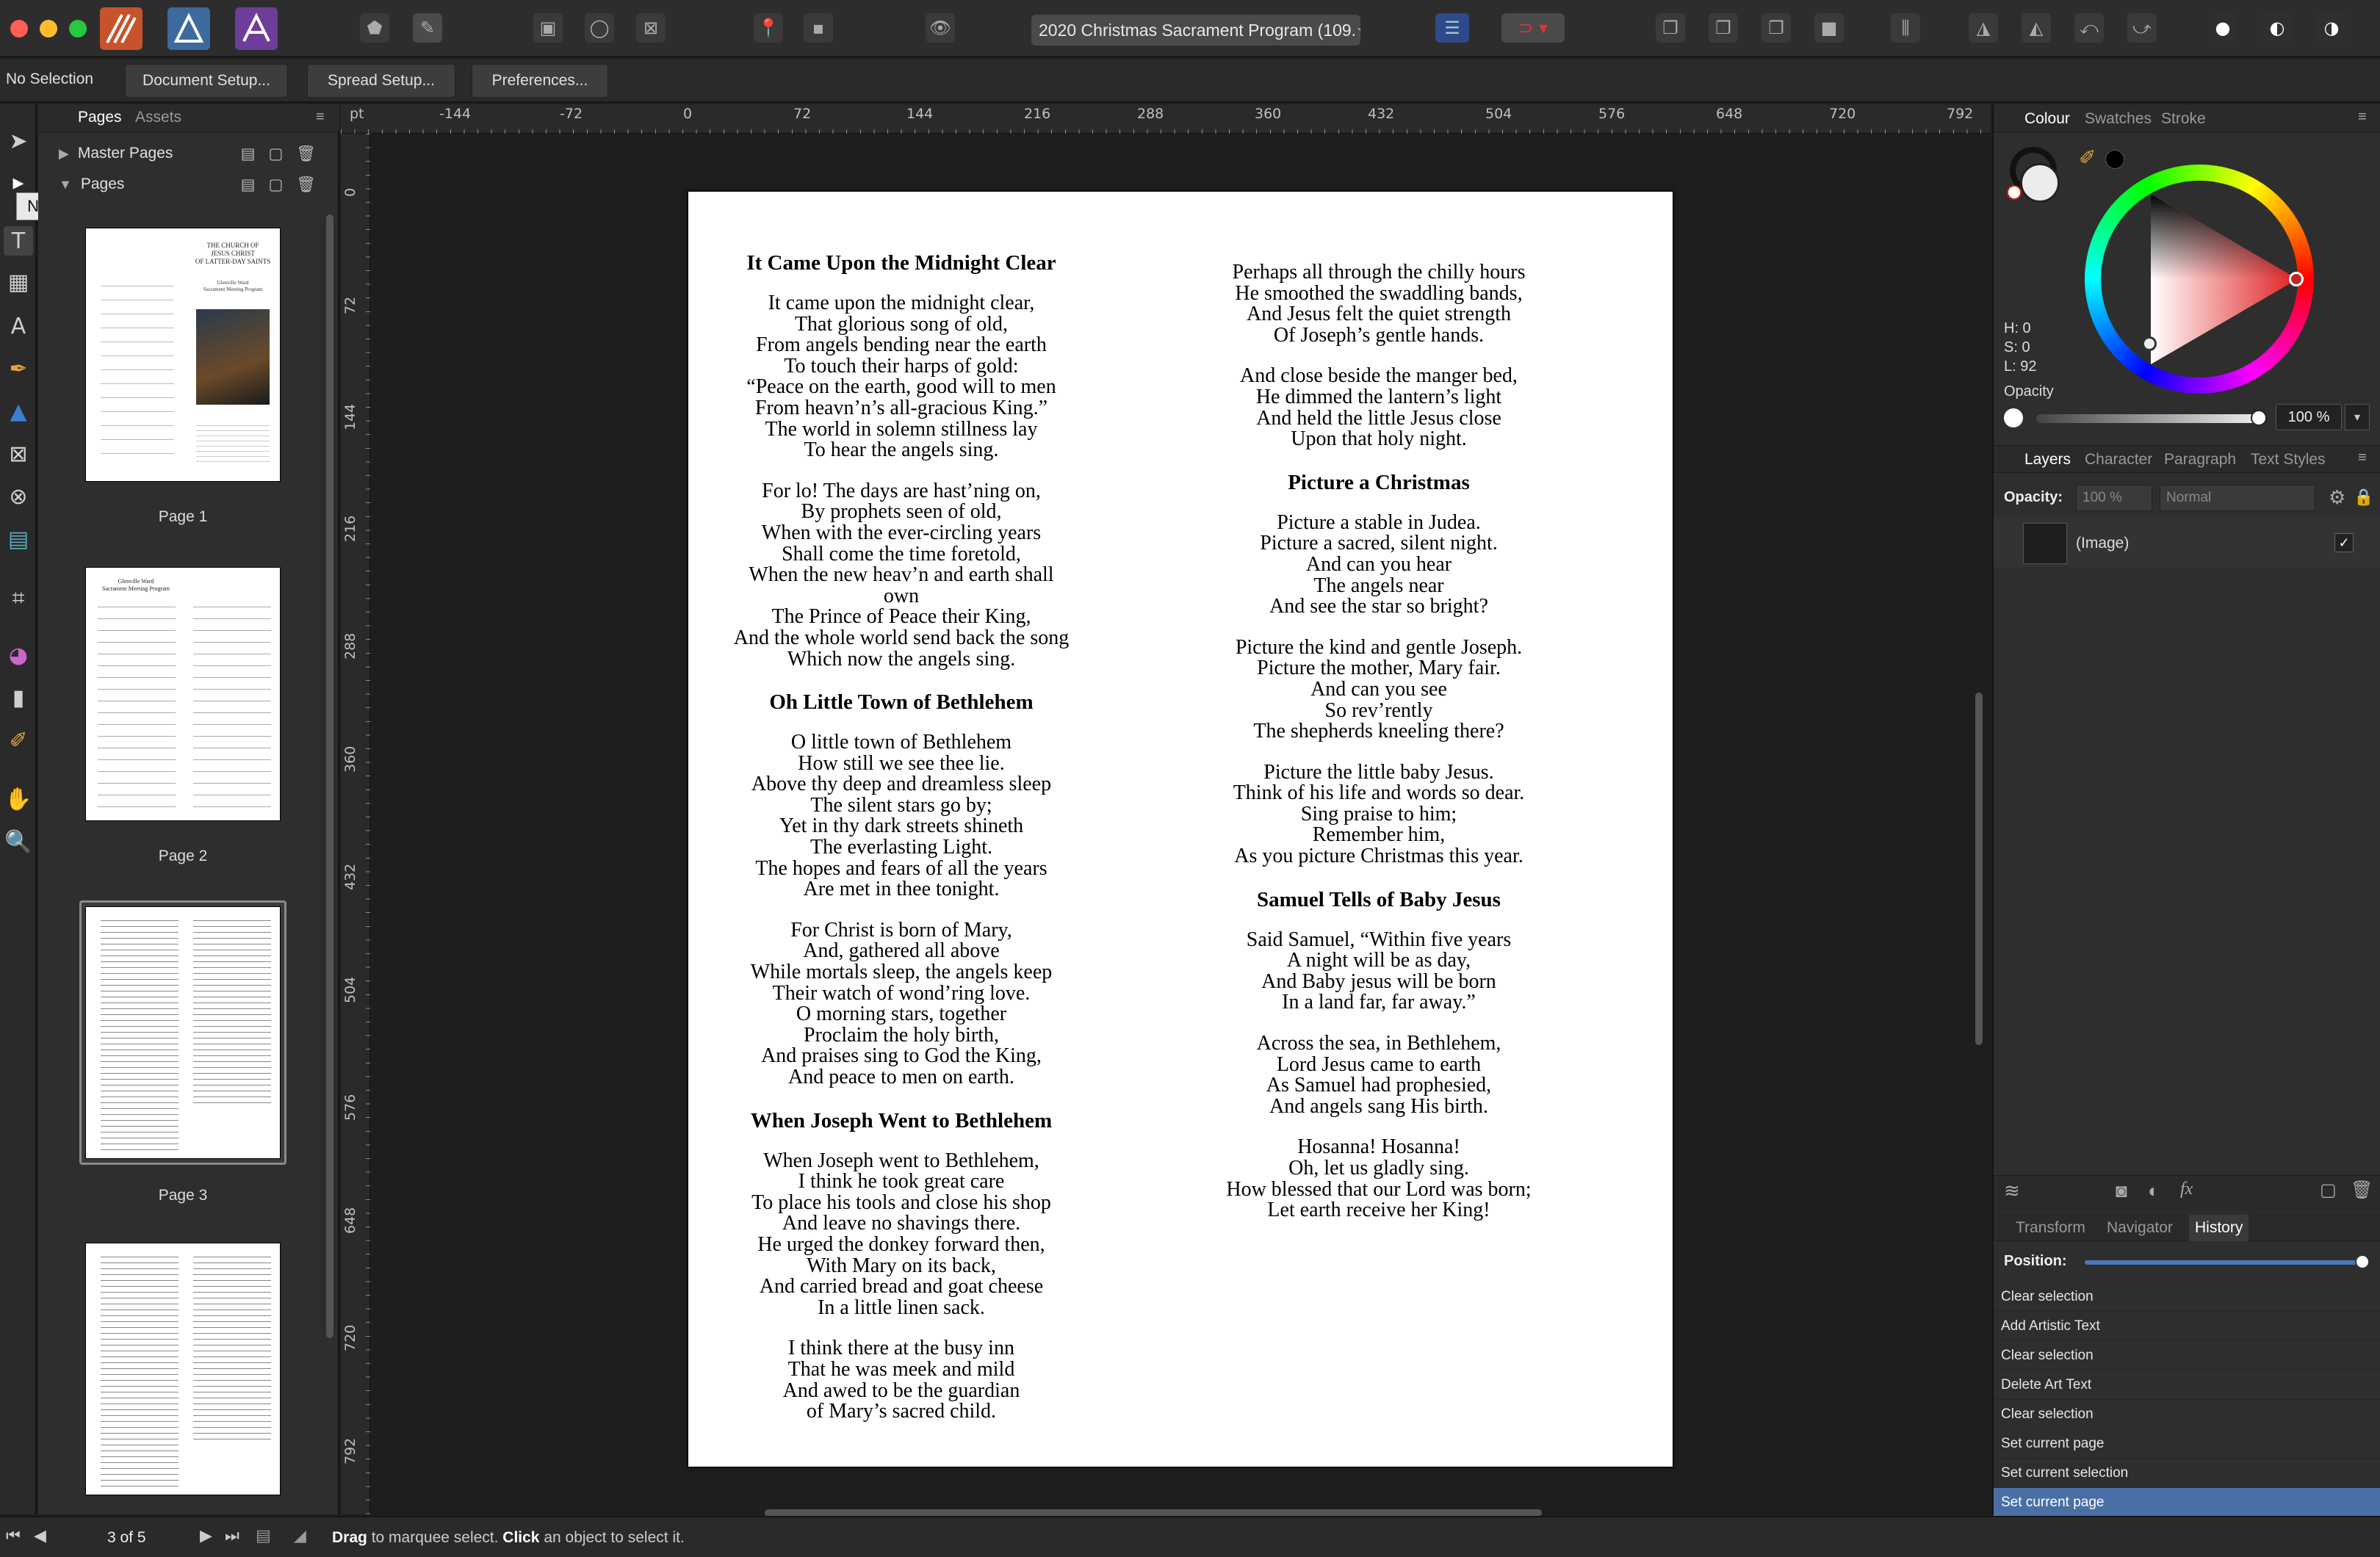  I want to click on blend-mode-select: Normal, so click(2238, 498).